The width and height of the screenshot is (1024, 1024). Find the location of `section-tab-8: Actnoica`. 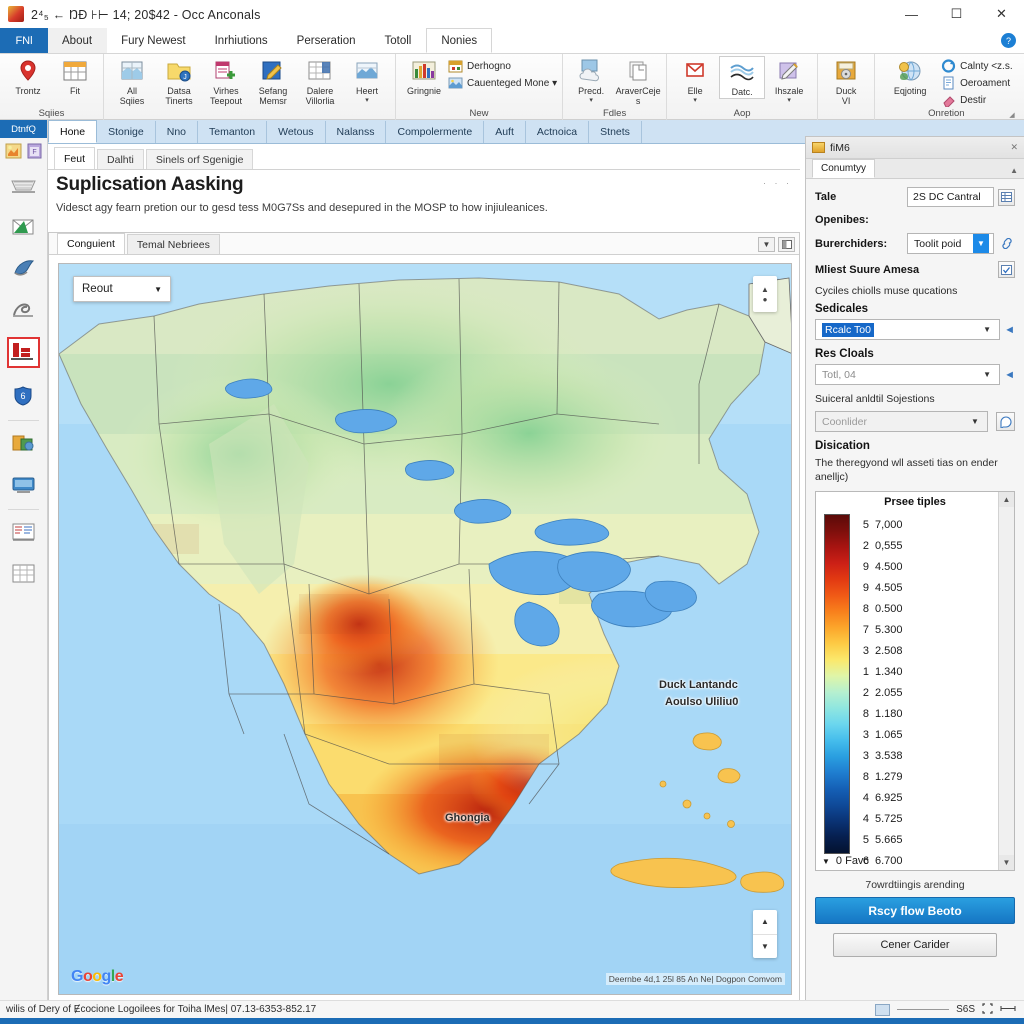

section-tab-8: Actnoica is located at coordinates (558, 132).